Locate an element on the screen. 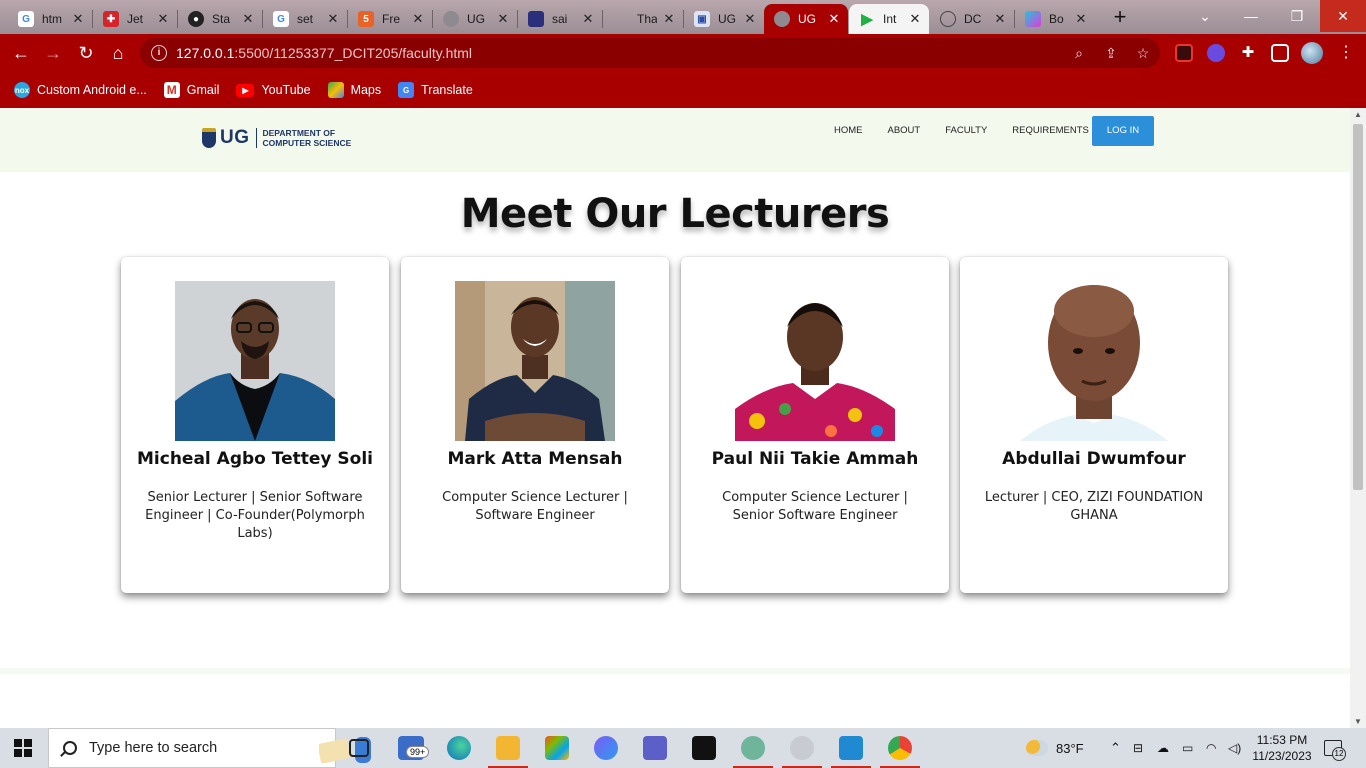 This screenshot has width=1366, height=768. bookmark-item: ▶ YouTube is located at coordinates (273, 90).